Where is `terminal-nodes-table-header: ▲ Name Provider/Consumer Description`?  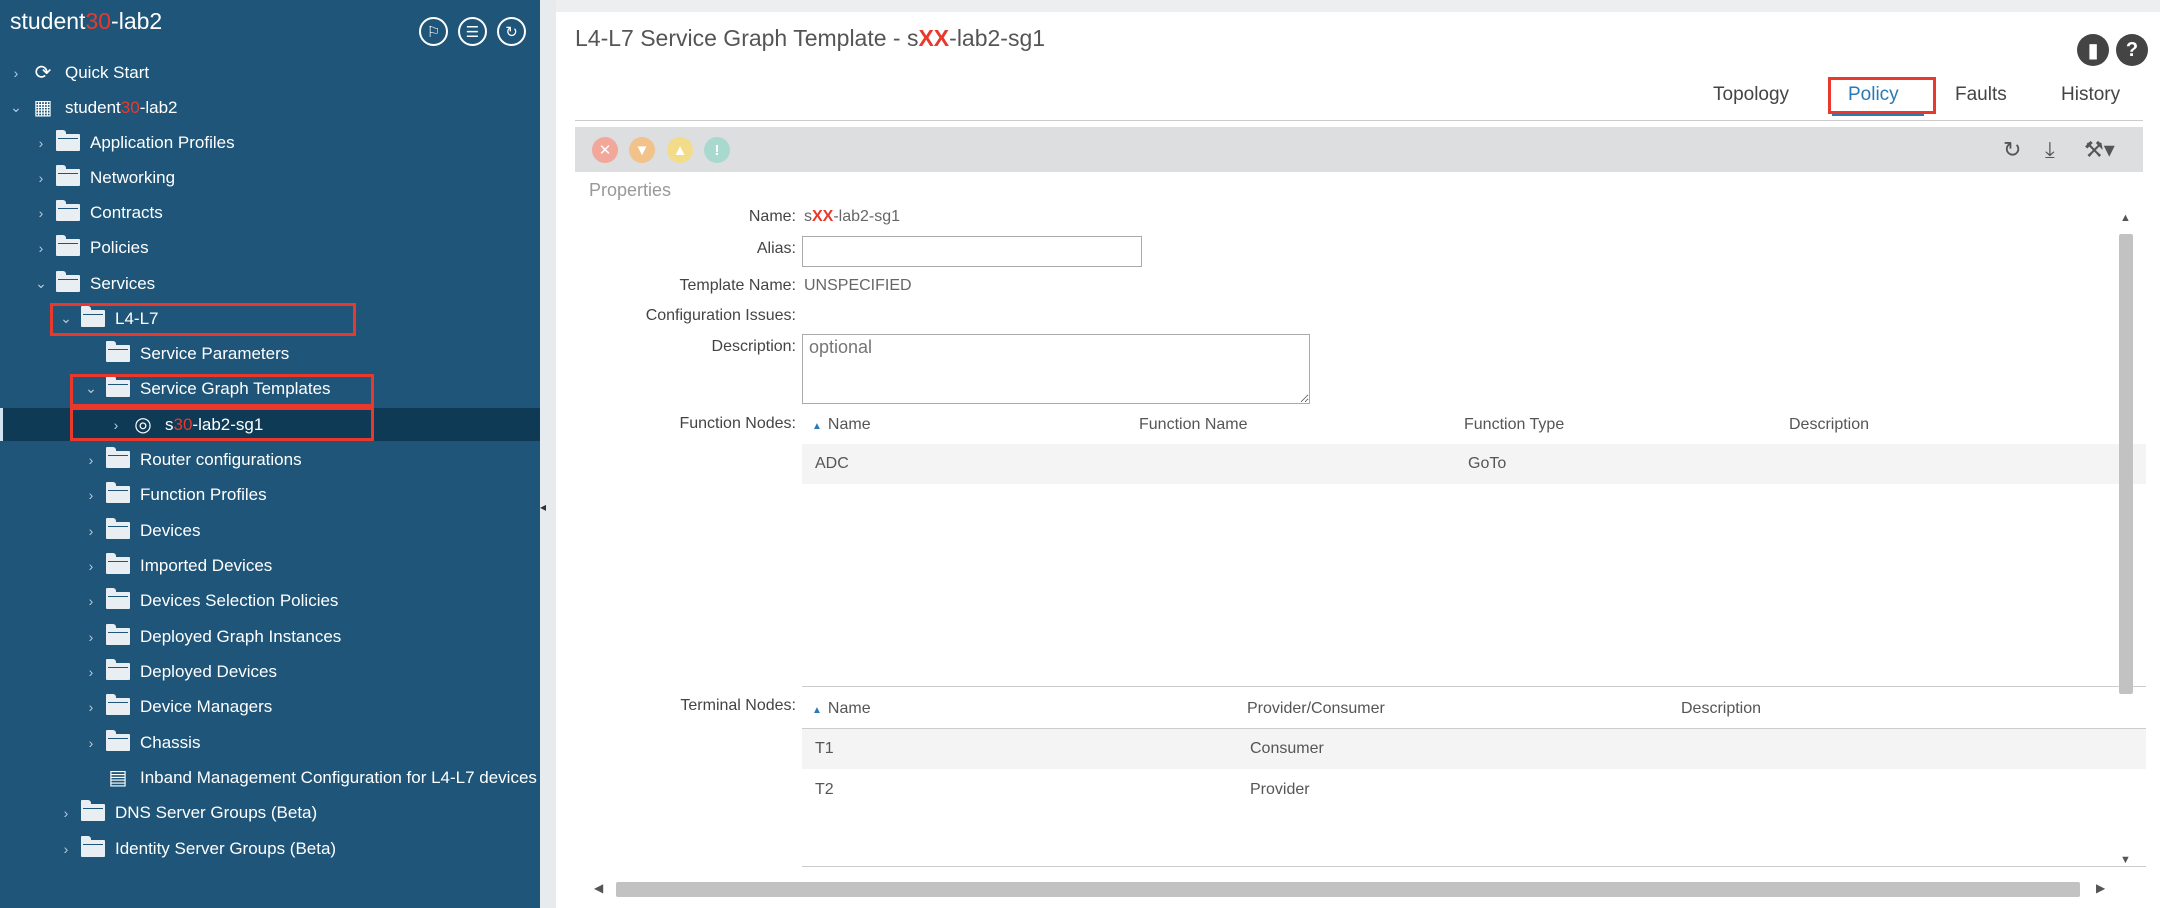
terminal-nodes-table-header: ▲ Name Provider/Consumer Description is located at coordinates (1474, 710).